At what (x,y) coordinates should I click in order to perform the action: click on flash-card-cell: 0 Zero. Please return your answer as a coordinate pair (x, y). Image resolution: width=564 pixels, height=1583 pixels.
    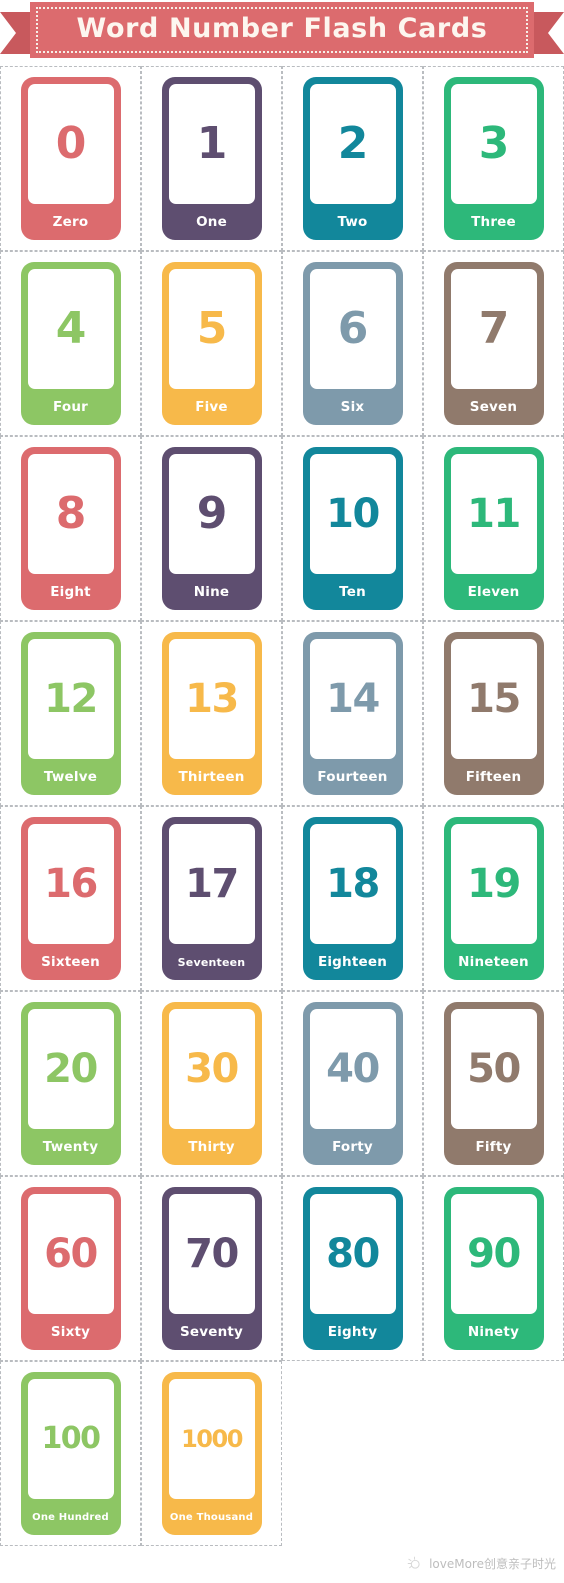
    Looking at the image, I should click on (70, 158).